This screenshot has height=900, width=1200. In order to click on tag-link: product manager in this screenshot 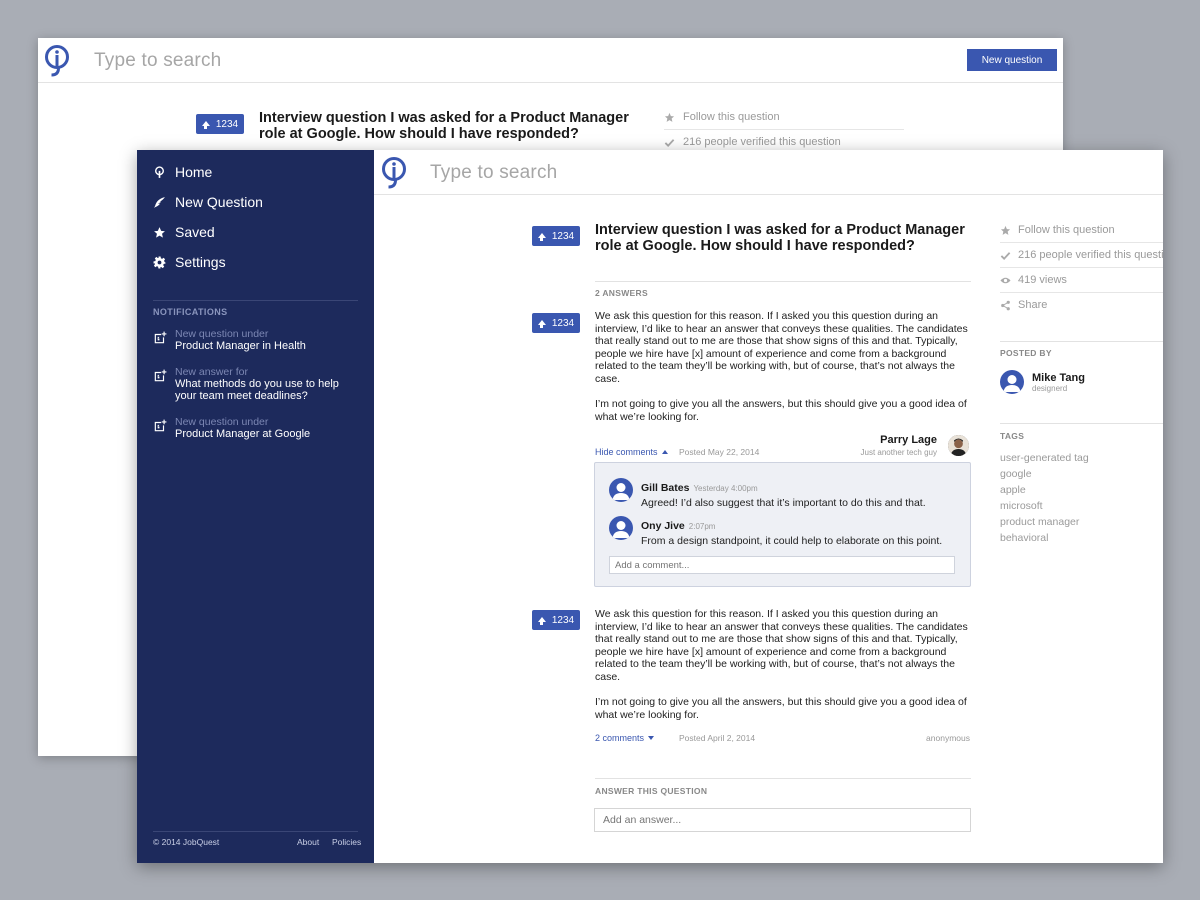, I will do `click(1039, 522)`.